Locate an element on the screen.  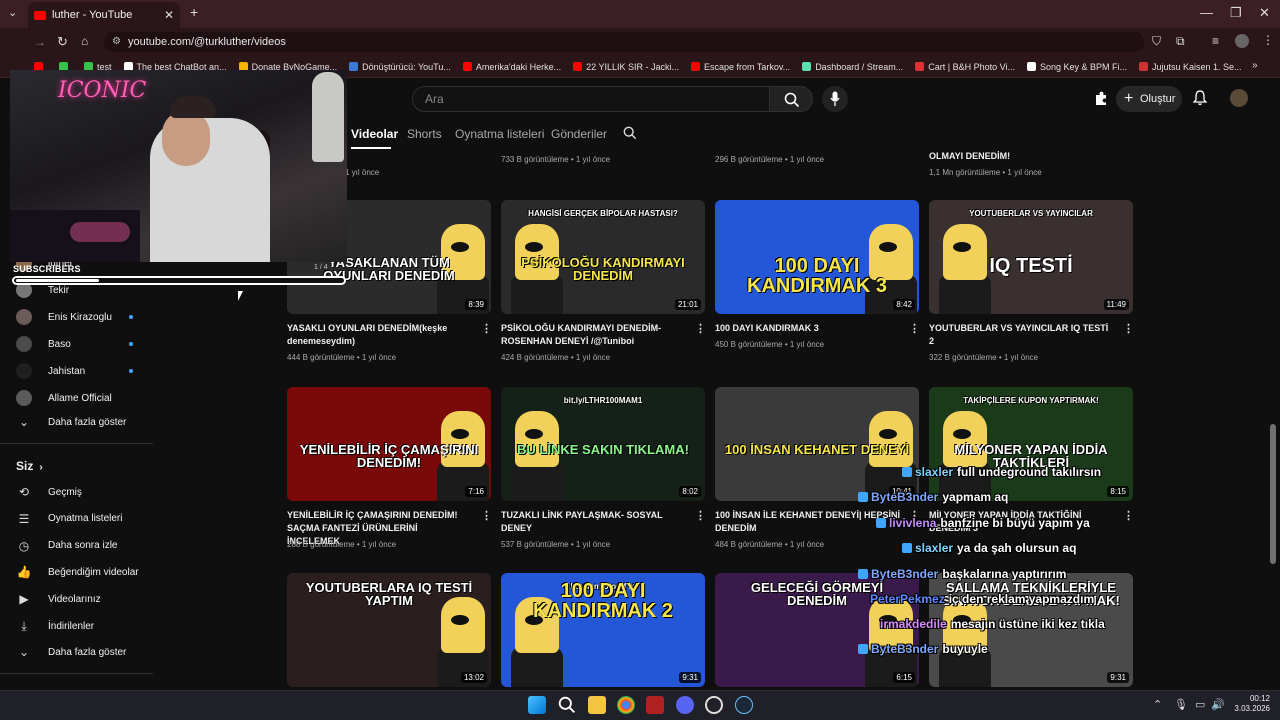
video-title: 100 DAYI KANDIRMAK 3 is located at coordinates (808, 328).